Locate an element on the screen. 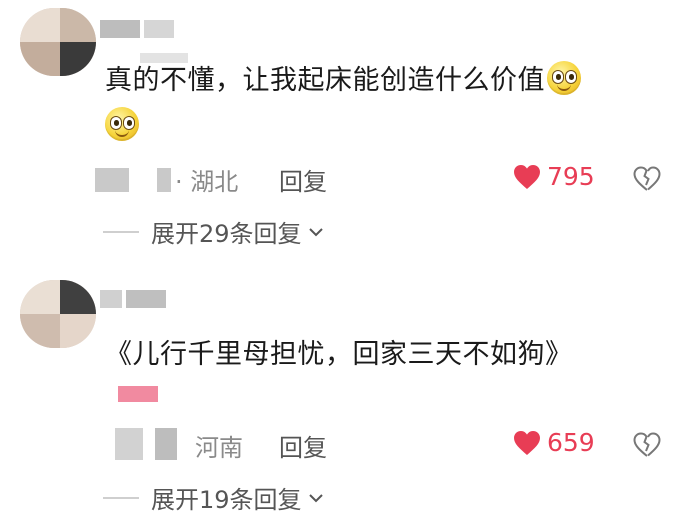  comment-meta: 河南 回复 659 is located at coordinates (378, 443).